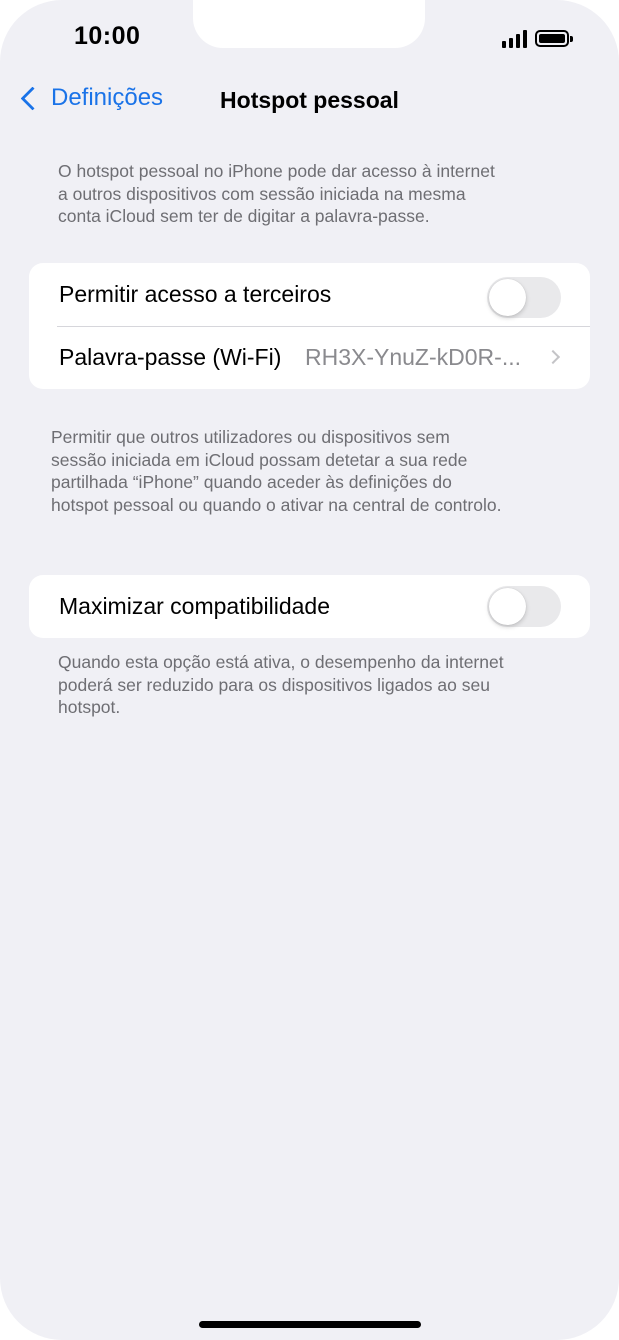 This screenshot has width=619, height=1340. I want to click on battery-full-icon, so click(554, 38).